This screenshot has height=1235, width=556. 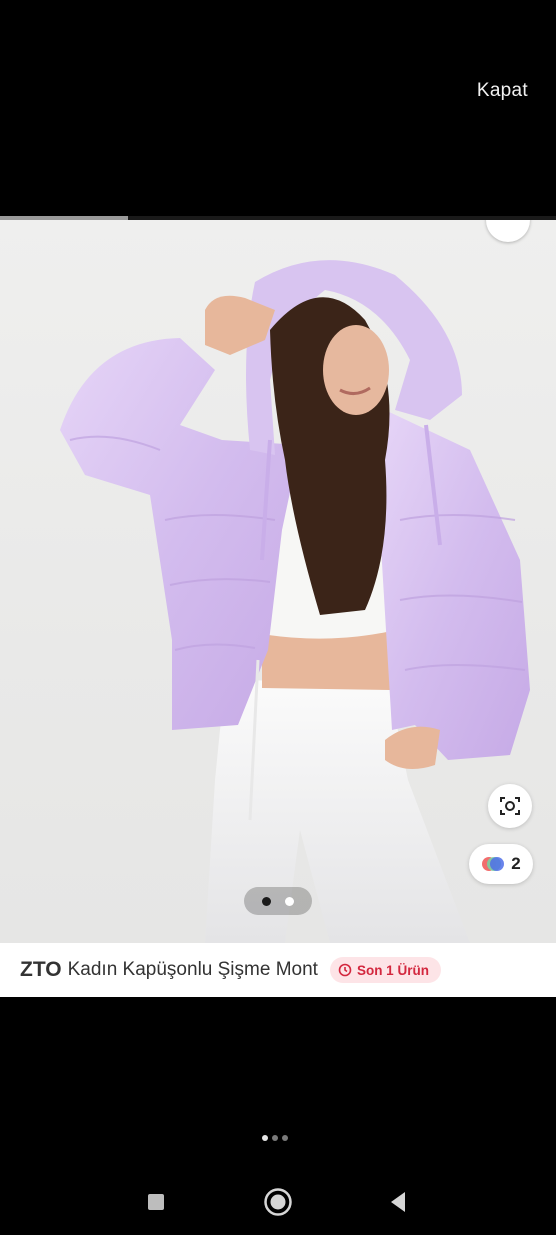 I want to click on back-button, so click(x=398, y=1202).